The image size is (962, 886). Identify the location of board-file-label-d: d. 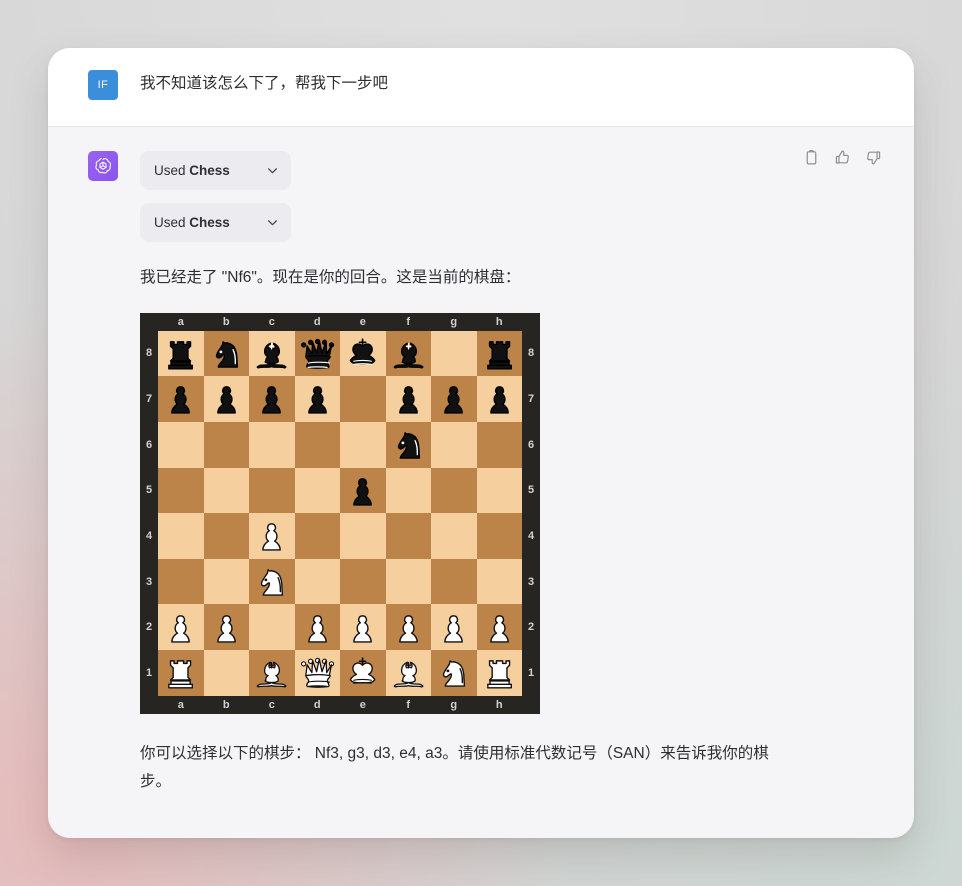
(317, 704).